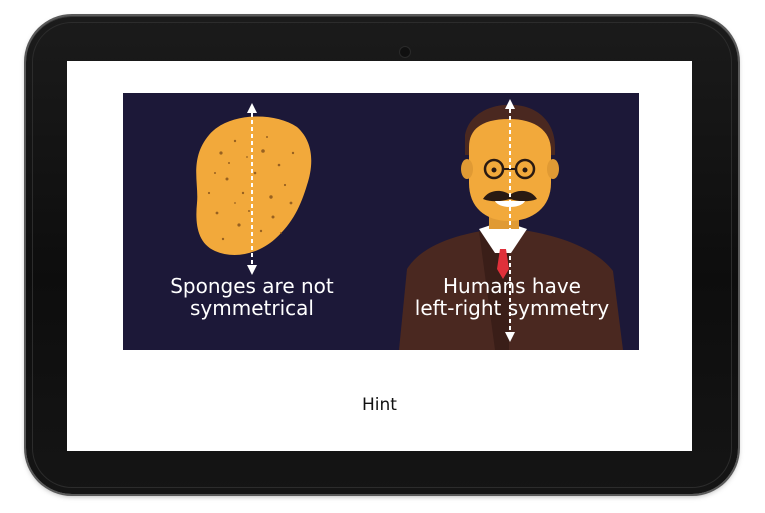 This screenshot has height=513, width=765. What do you see at coordinates (512, 286) in the screenshot?
I see `human-caption-line1: Humans have` at bounding box center [512, 286].